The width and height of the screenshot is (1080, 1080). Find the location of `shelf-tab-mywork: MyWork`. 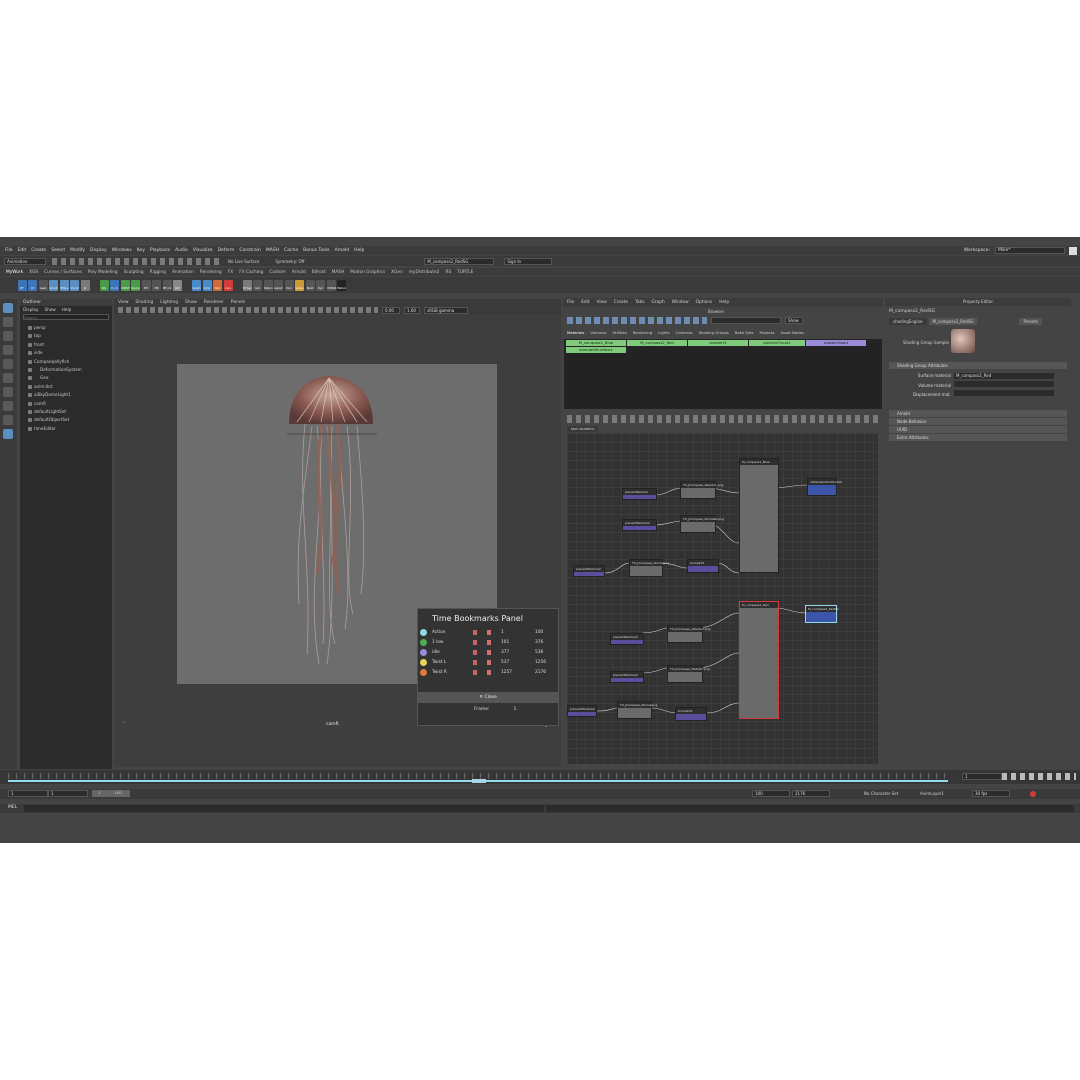

shelf-tab-mywork: MyWork is located at coordinates (14, 272).